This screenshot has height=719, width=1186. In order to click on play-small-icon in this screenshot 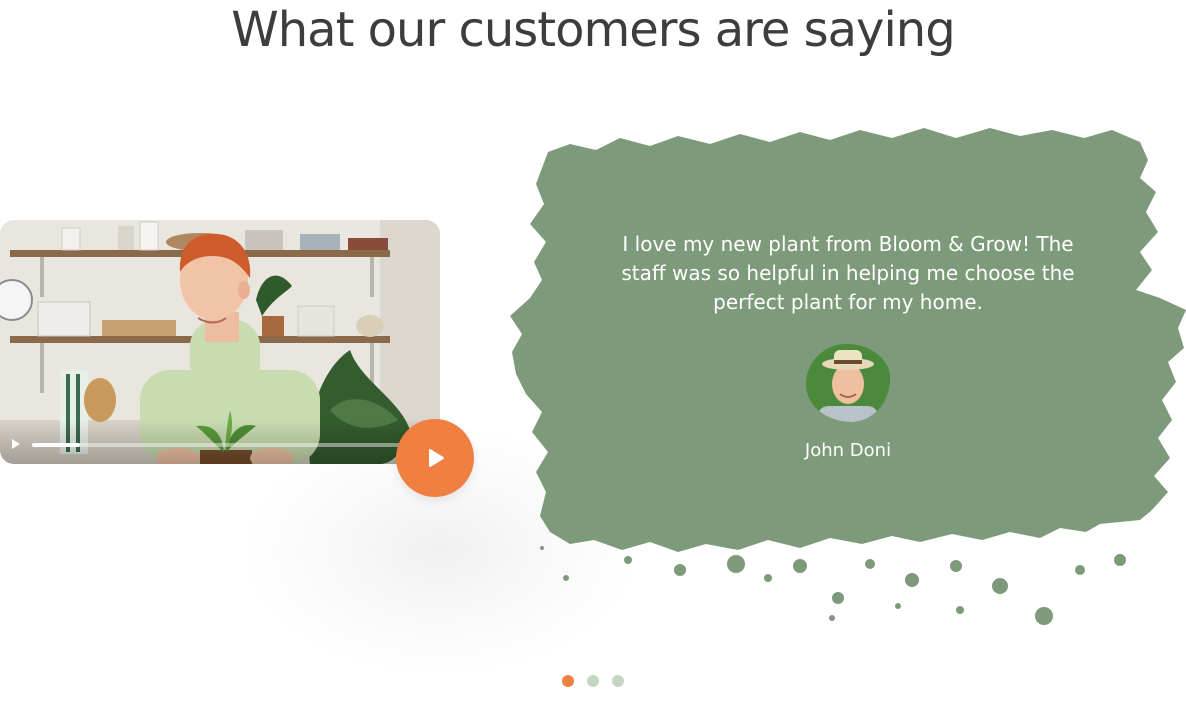, I will do `click(16, 444)`.